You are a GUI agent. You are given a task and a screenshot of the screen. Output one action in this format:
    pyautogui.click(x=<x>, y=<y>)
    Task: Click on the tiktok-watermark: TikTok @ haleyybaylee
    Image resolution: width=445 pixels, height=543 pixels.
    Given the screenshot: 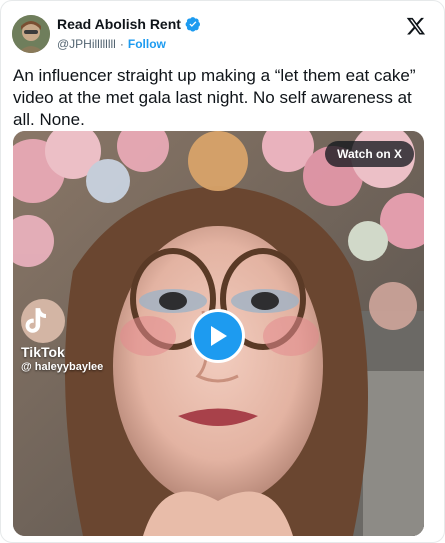 What is the action you would take?
    pyautogui.click(x=62, y=340)
    